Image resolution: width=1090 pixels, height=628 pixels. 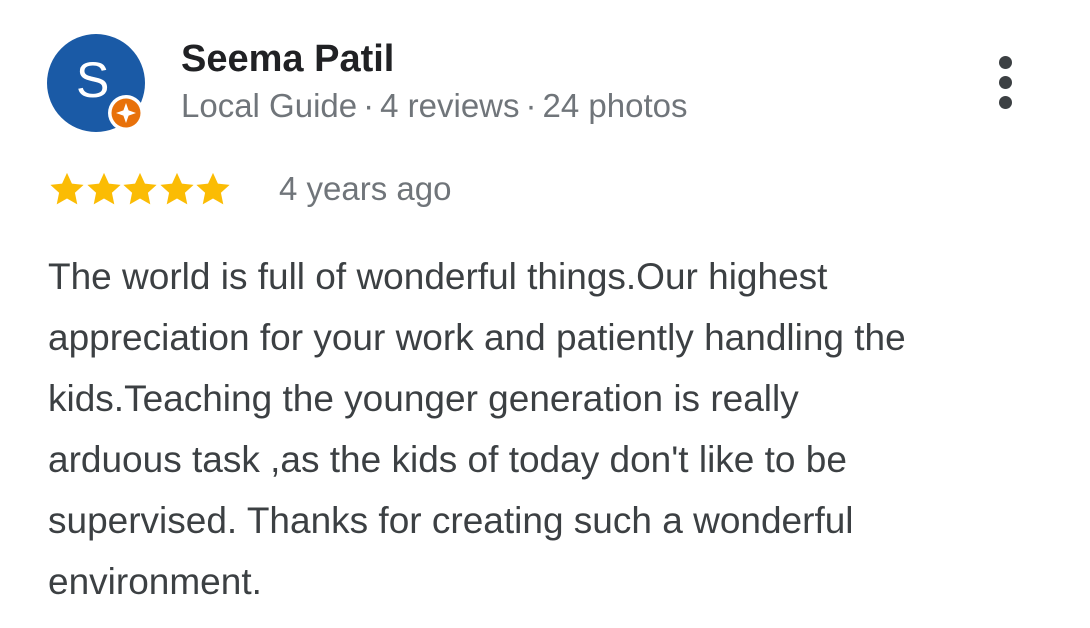 What do you see at coordinates (615, 105) in the screenshot?
I see `photo-count: 24 photos` at bounding box center [615, 105].